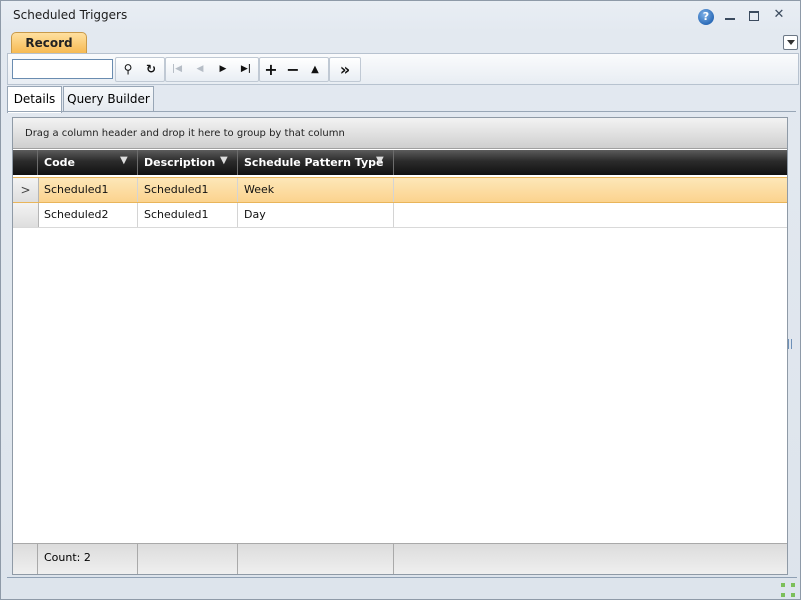 The image size is (801, 600). I want to click on edit-group: + − ▲, so click(294, 69).